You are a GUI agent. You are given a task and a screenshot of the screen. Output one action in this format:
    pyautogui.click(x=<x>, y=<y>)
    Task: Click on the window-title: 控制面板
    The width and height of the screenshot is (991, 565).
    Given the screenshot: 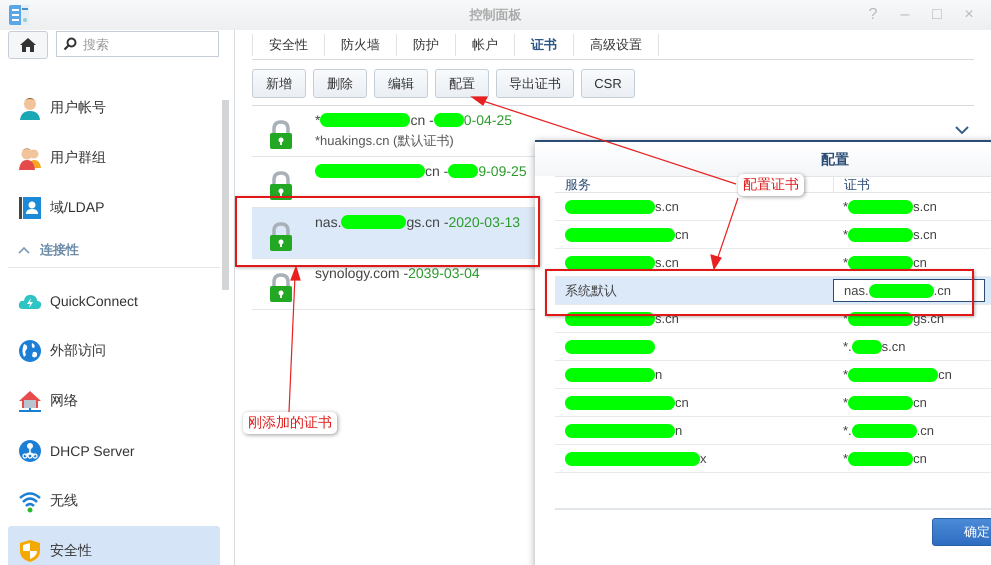 What is the action you would take?
    pyautogui.click(x=496, y=15)
    